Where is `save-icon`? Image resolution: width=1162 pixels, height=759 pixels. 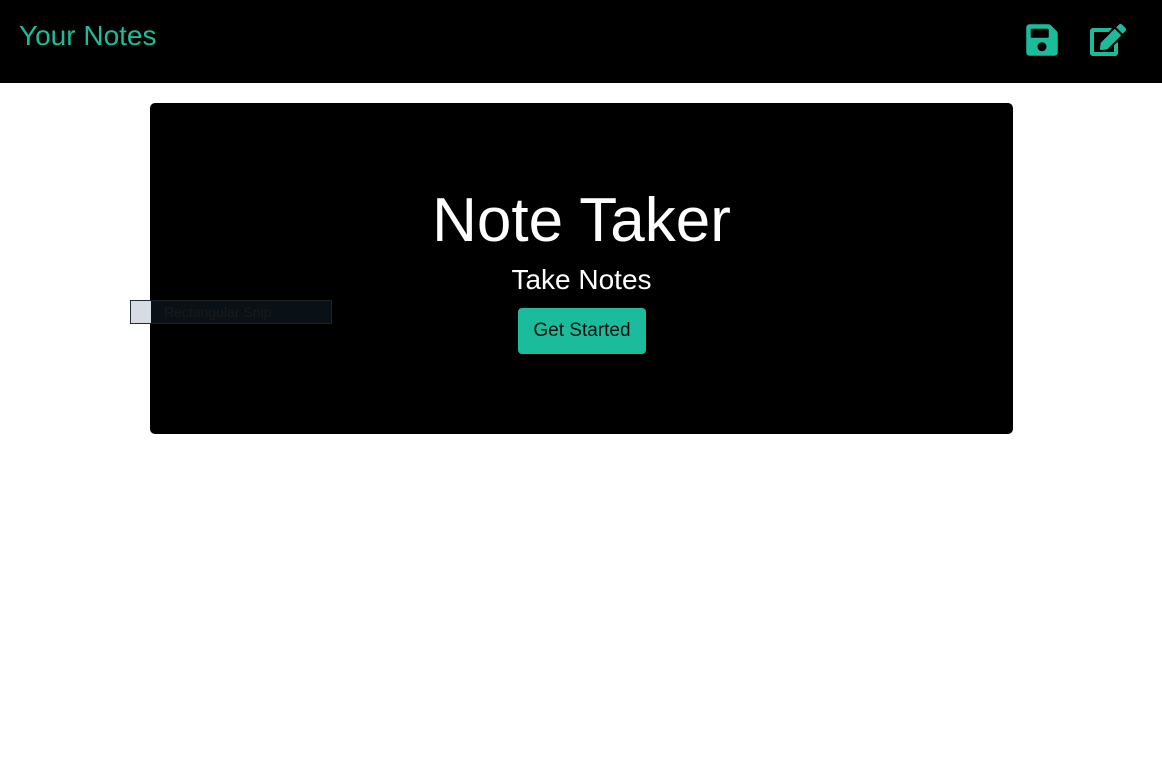
save-icon is located at coordinates (1042, 40).